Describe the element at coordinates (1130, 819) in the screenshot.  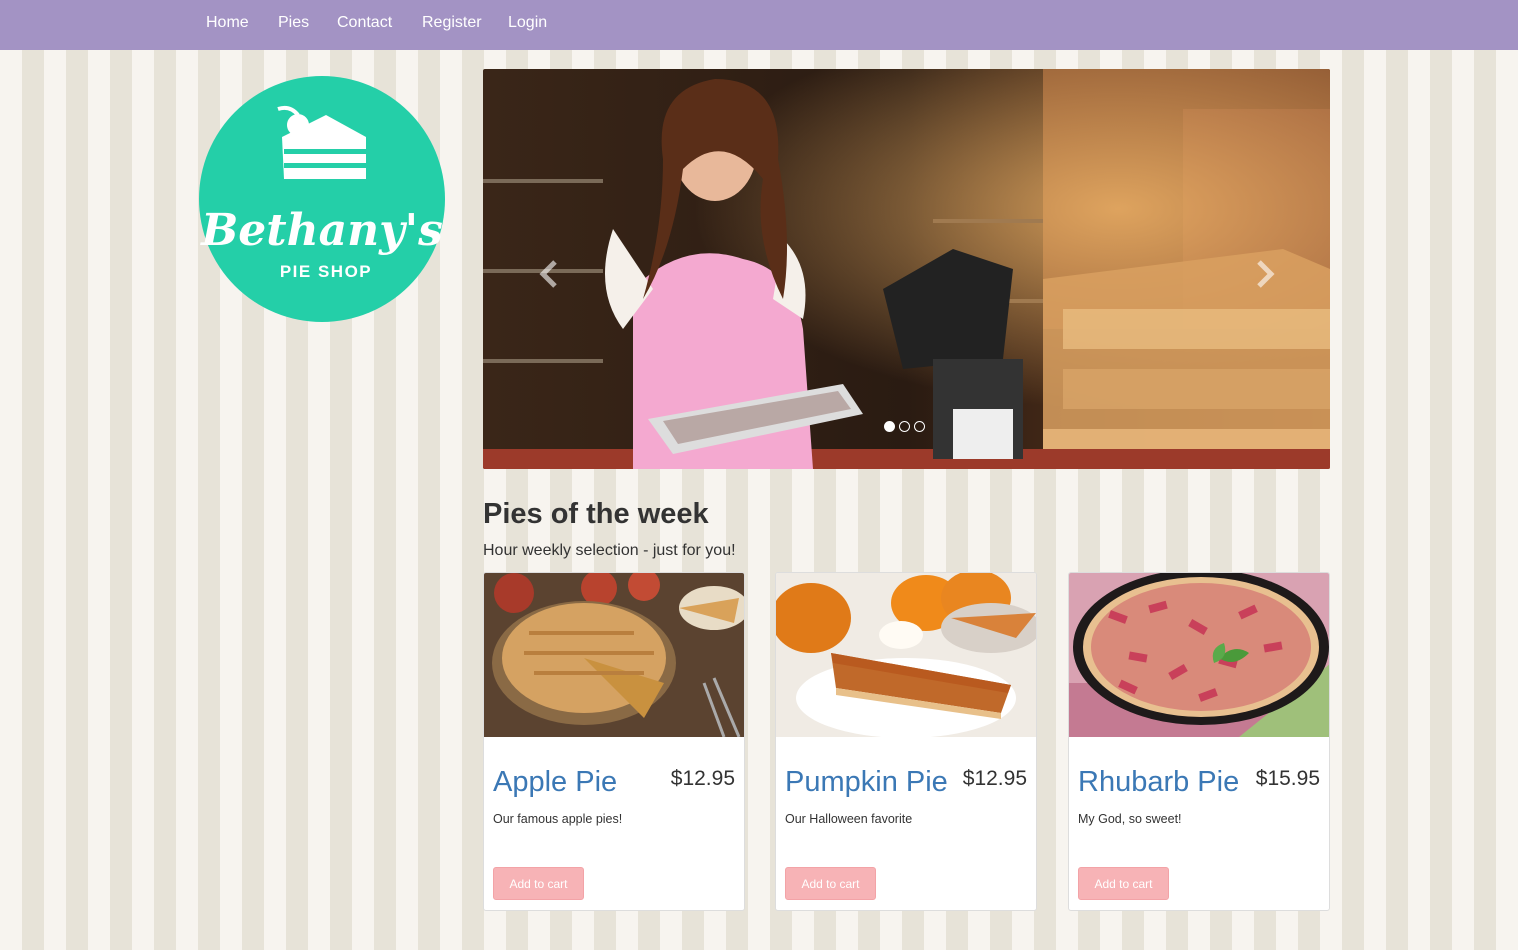
I see `pie-description-rhubarb: My God, so sweet!` at that location.